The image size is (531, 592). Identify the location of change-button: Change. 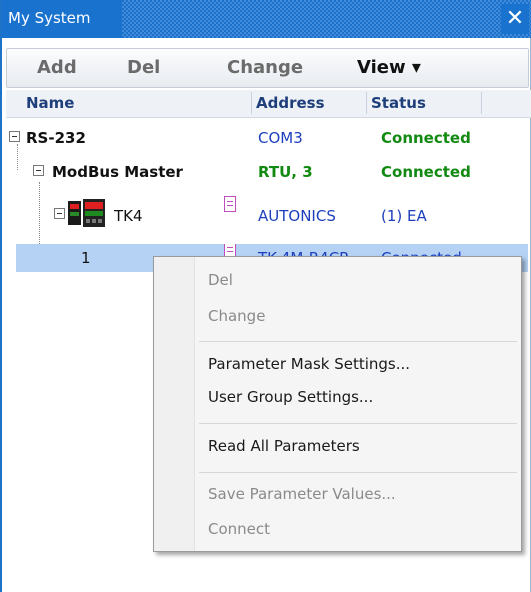
(265, 68).